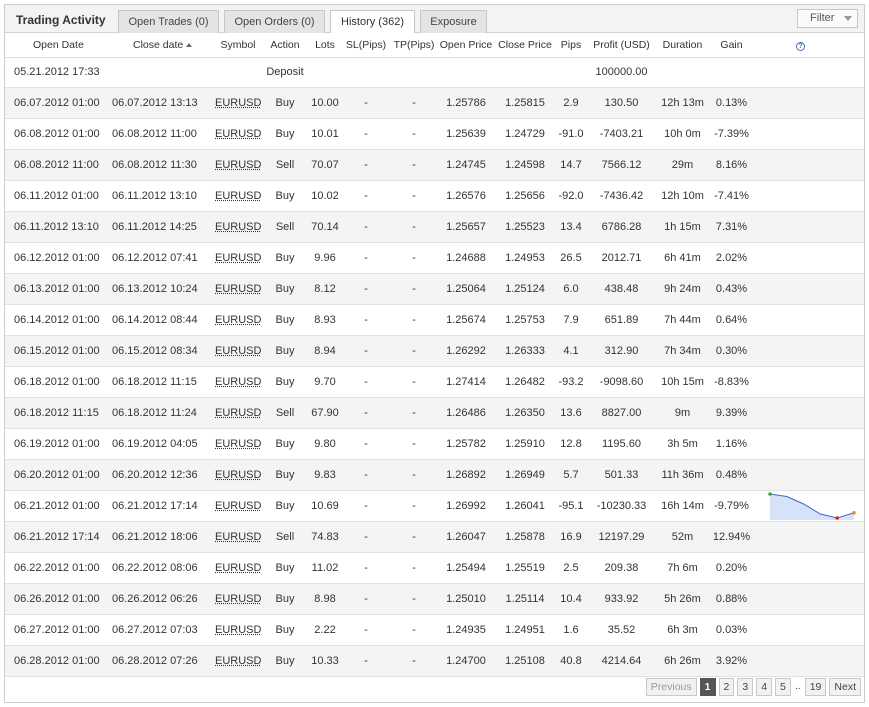 Image resolution: width=869 pixels, height=707 pixels. I want to click on cell-close-price: 1.26350, so click(525, 413).